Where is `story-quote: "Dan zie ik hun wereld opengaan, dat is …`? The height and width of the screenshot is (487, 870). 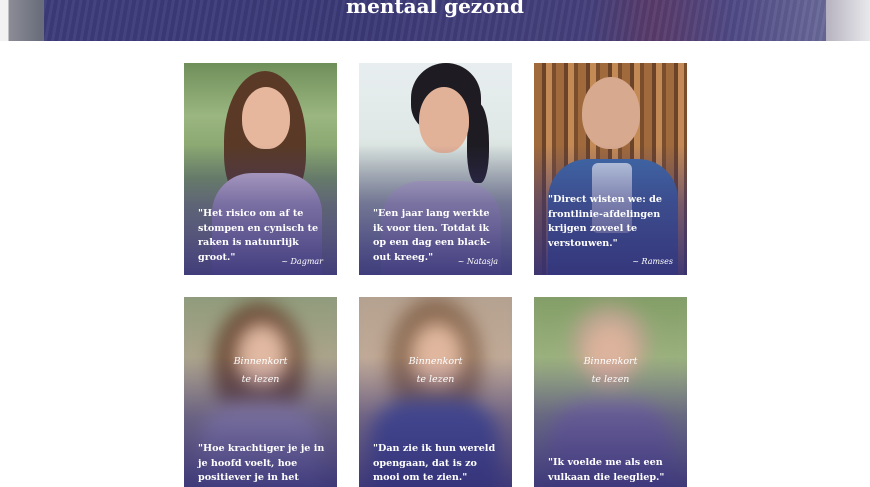
story-quote: "Dan zie ik hun wereld opengaan, dat is … is located at coordinates (434, 463).